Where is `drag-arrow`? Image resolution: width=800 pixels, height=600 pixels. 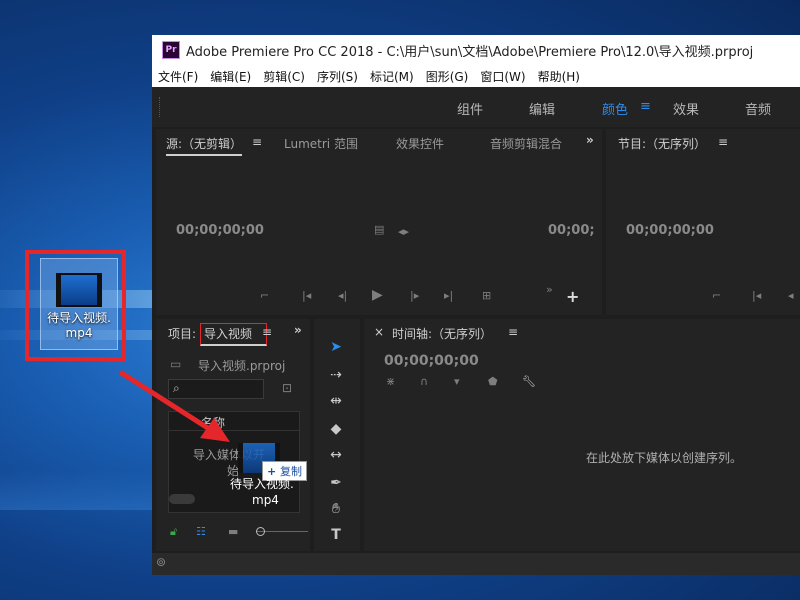
drag-arrow is located at coordinates (174, 405).